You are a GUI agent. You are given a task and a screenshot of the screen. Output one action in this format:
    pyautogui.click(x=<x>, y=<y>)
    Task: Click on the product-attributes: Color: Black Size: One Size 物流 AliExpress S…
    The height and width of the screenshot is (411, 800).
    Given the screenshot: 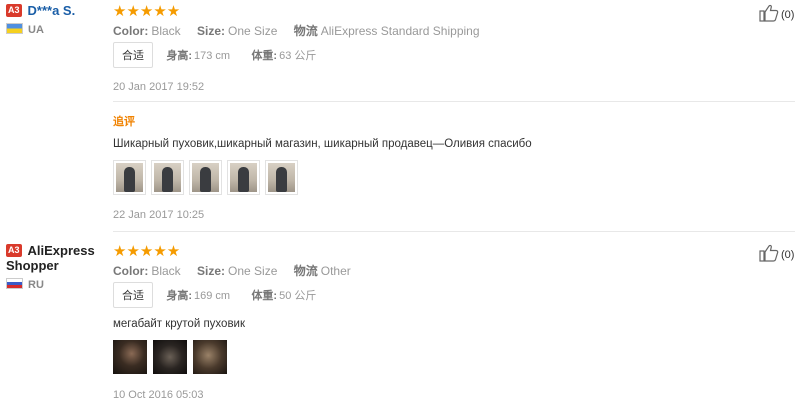 What is the action you would take?
    pyautogui.click(x=303, y=30)
    